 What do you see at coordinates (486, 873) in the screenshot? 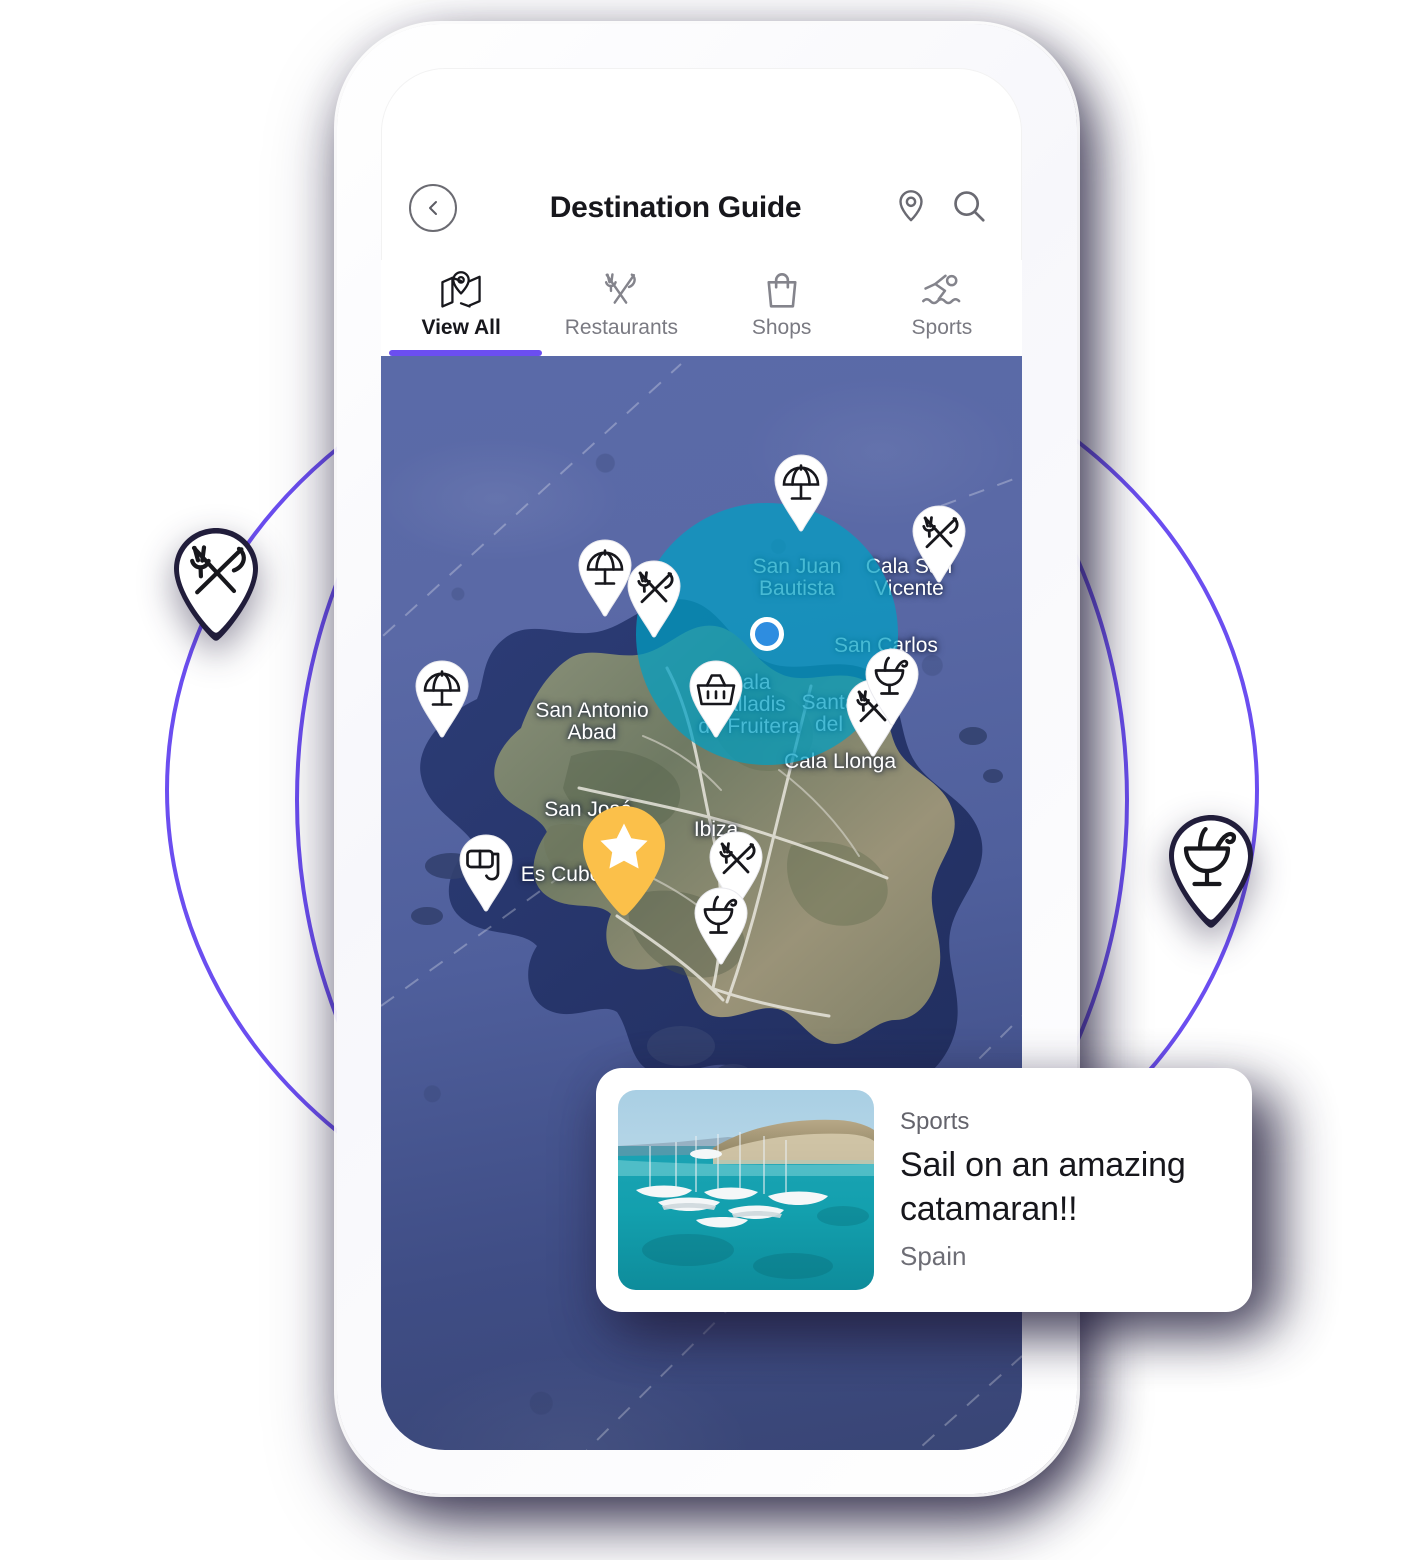
I see `map-pin-diving` at bounding box center [486, 873].